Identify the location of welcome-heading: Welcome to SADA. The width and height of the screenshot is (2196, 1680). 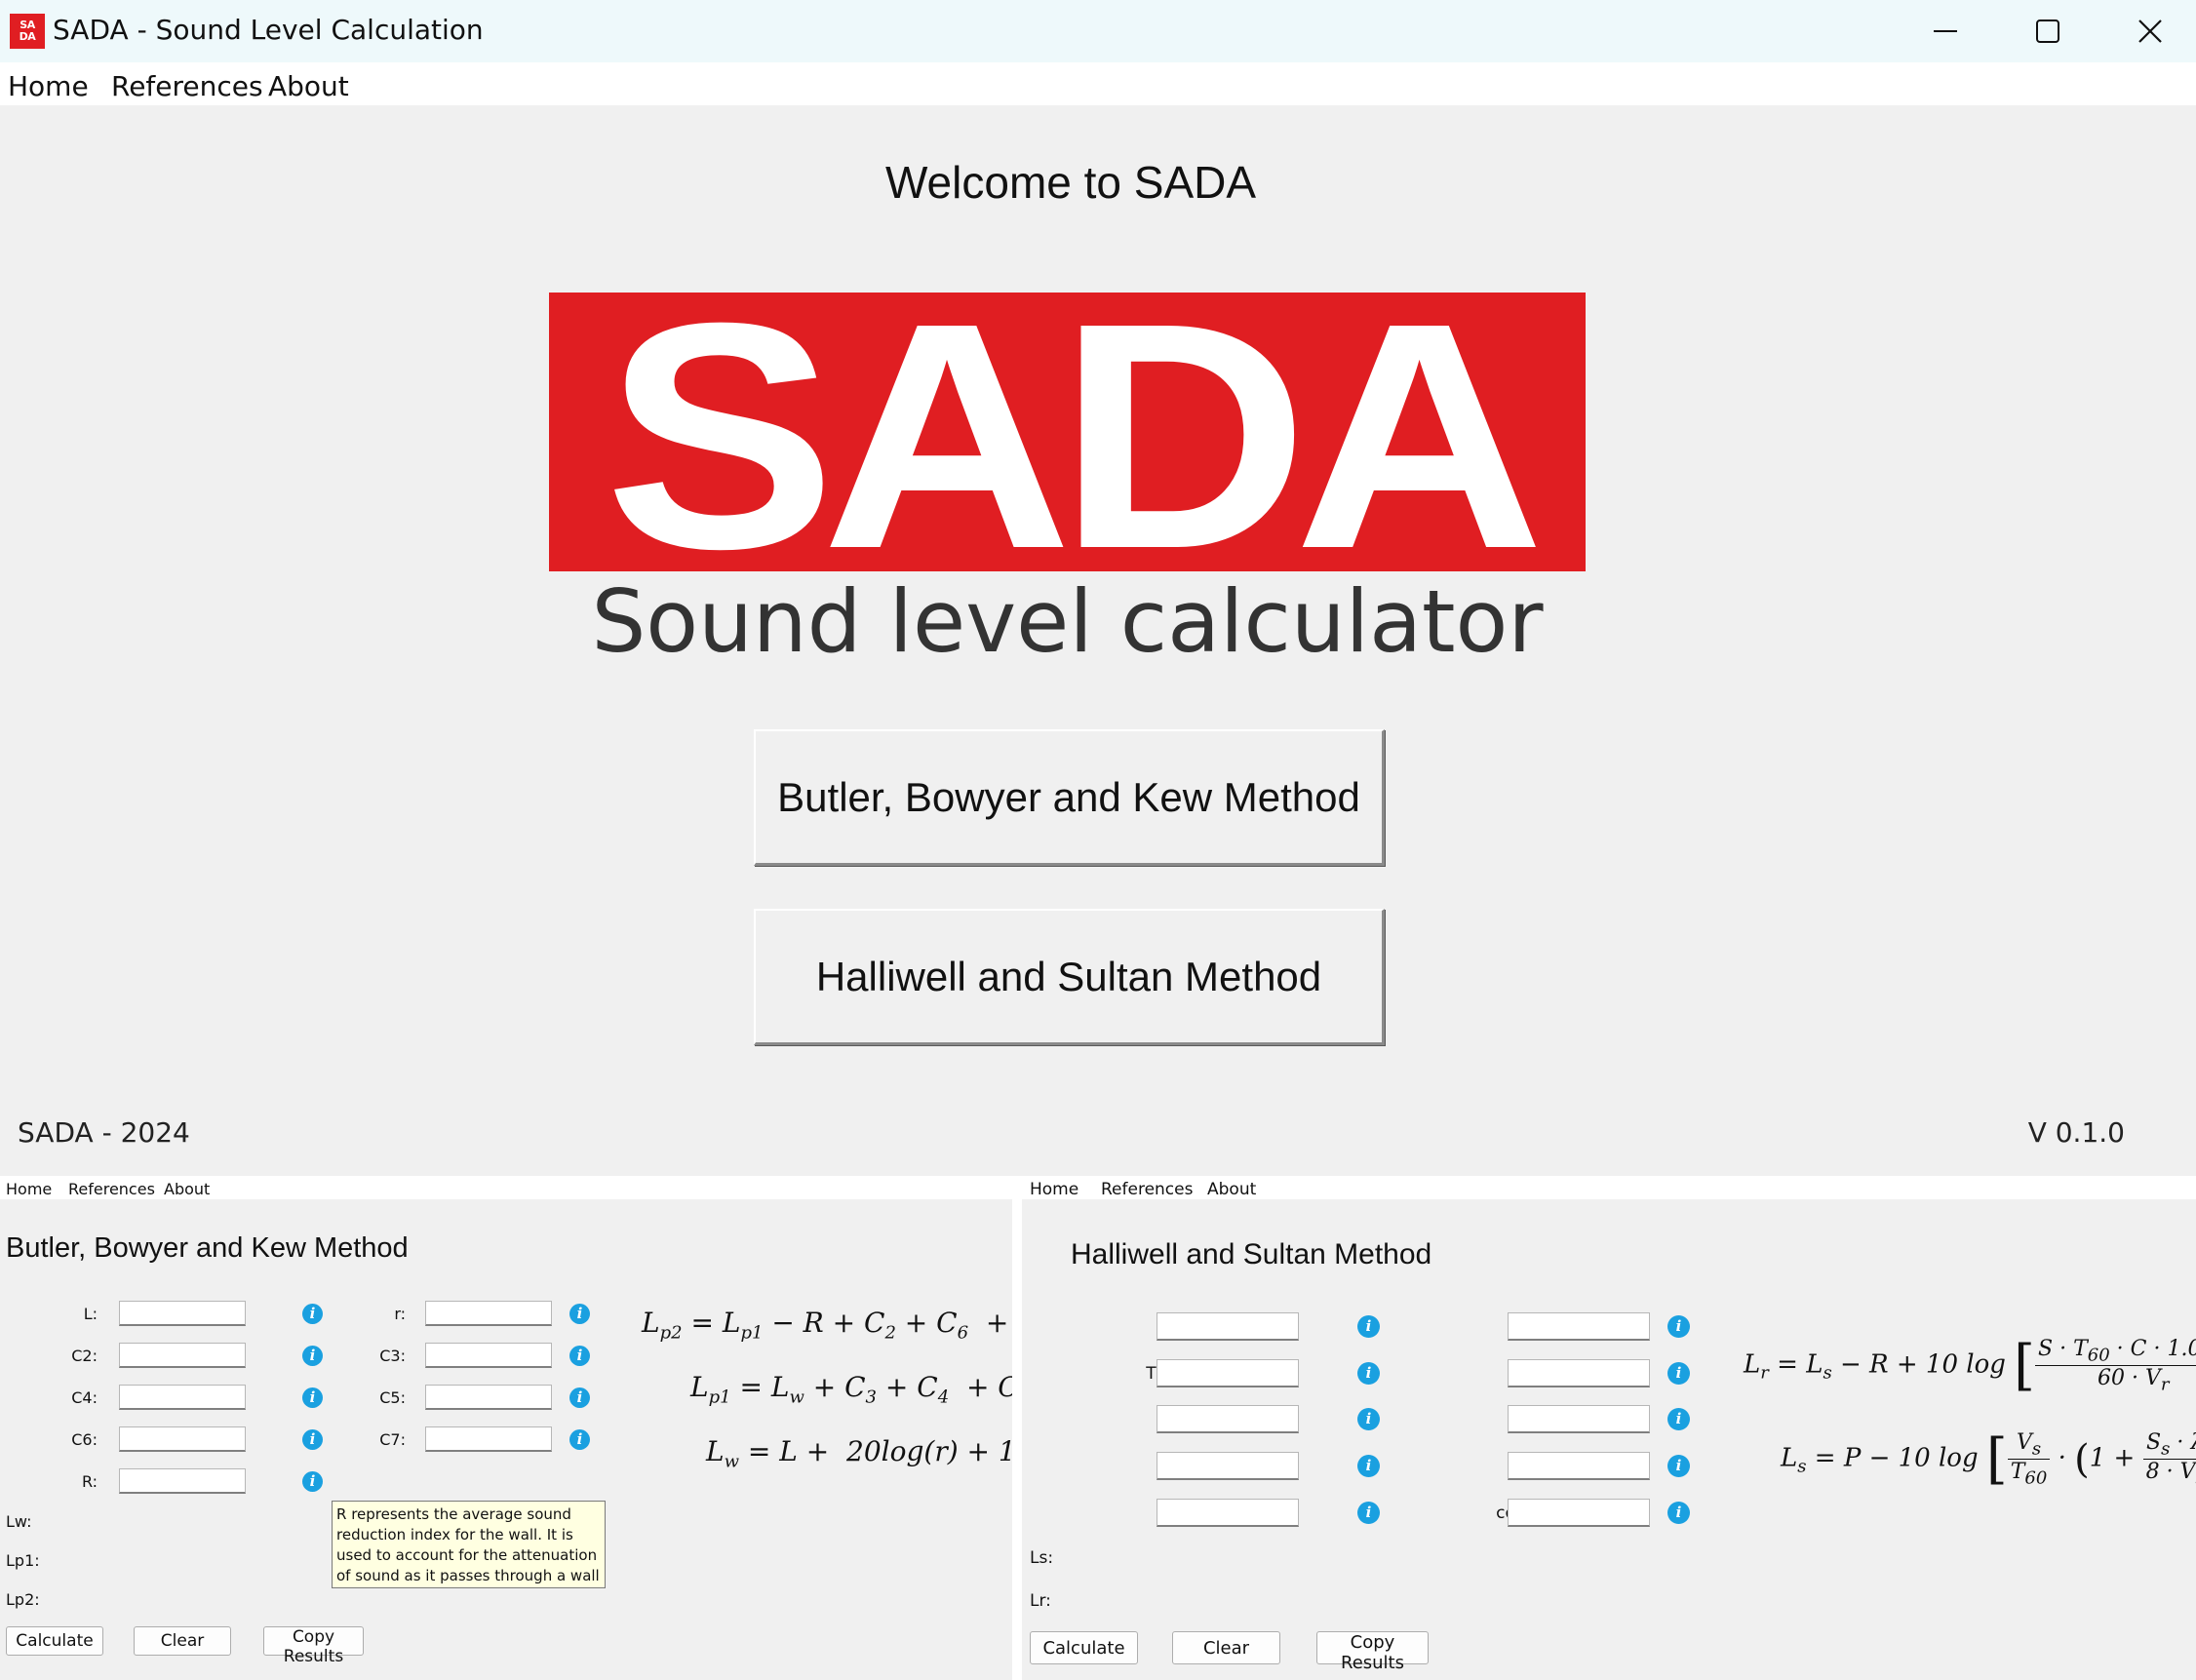
(1071, 182).